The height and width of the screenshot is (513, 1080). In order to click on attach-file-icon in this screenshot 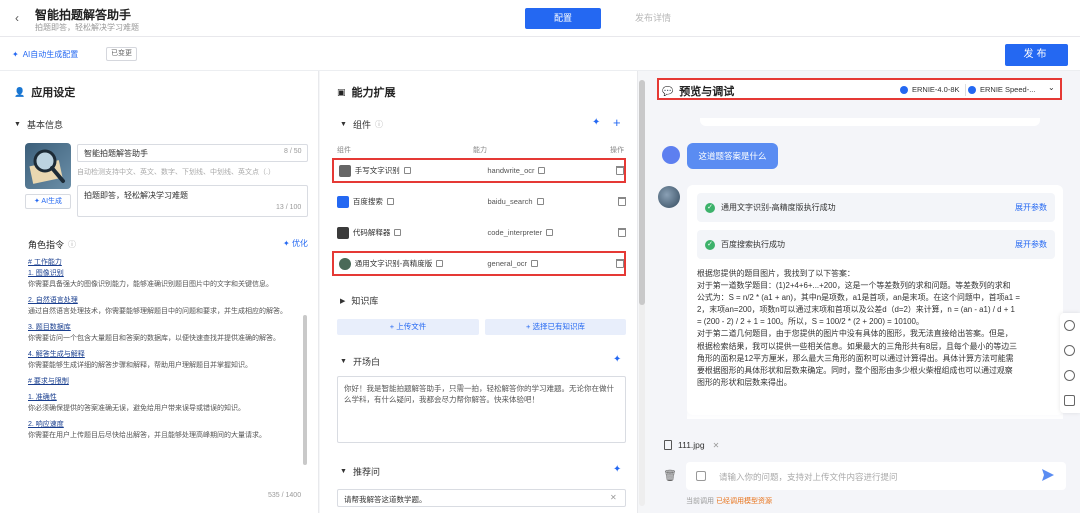, I will do `click(701, 476)`.